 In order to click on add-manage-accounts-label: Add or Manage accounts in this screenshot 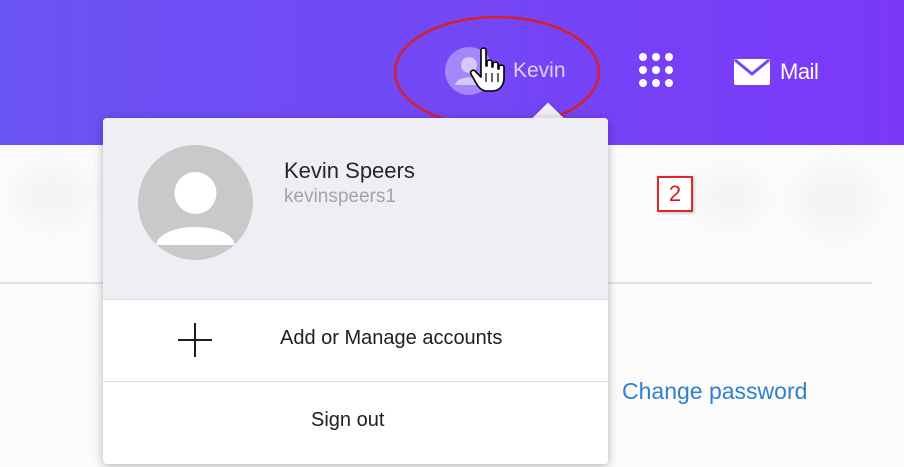, I will do `click(391, 338)`.